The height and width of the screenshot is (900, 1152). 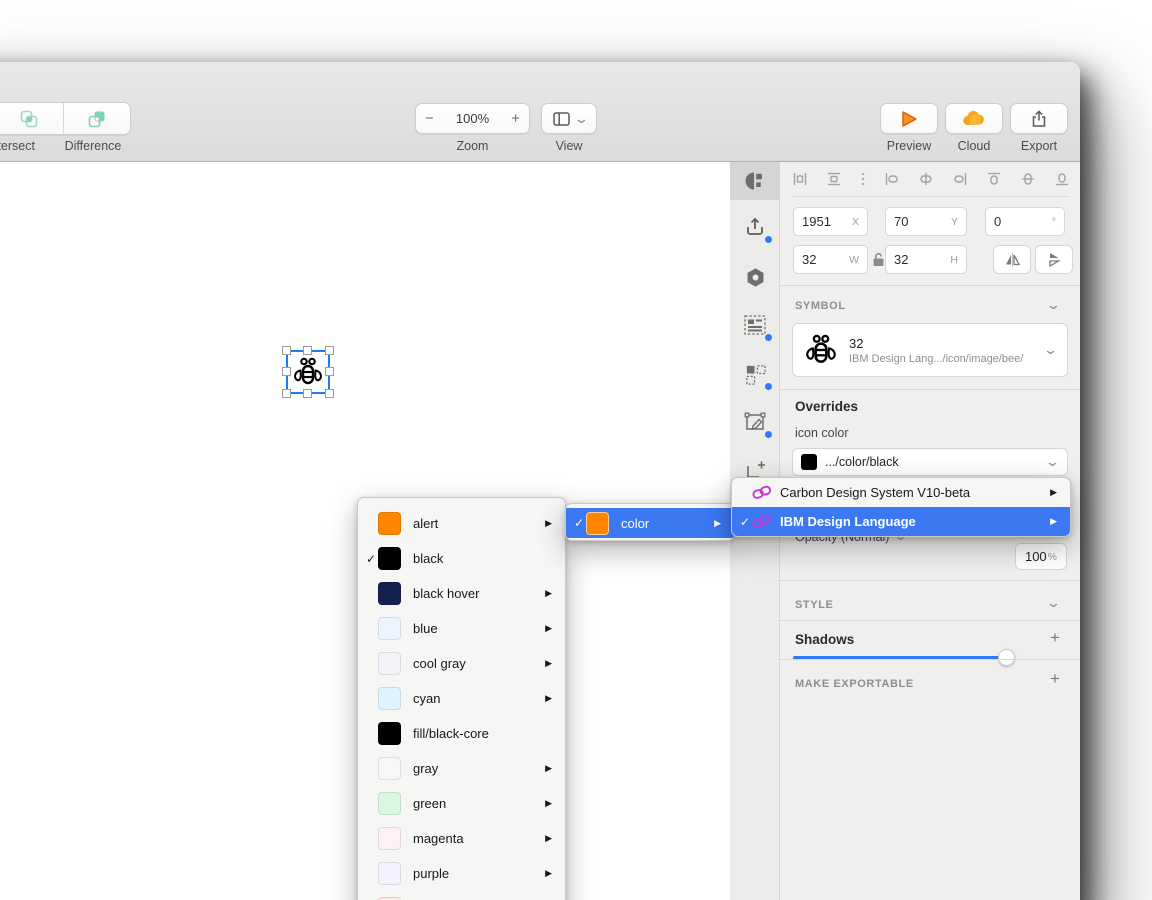 I want to click on make-exportable-header: MAKE EXPORTABLE, so click(x=854, y=683).